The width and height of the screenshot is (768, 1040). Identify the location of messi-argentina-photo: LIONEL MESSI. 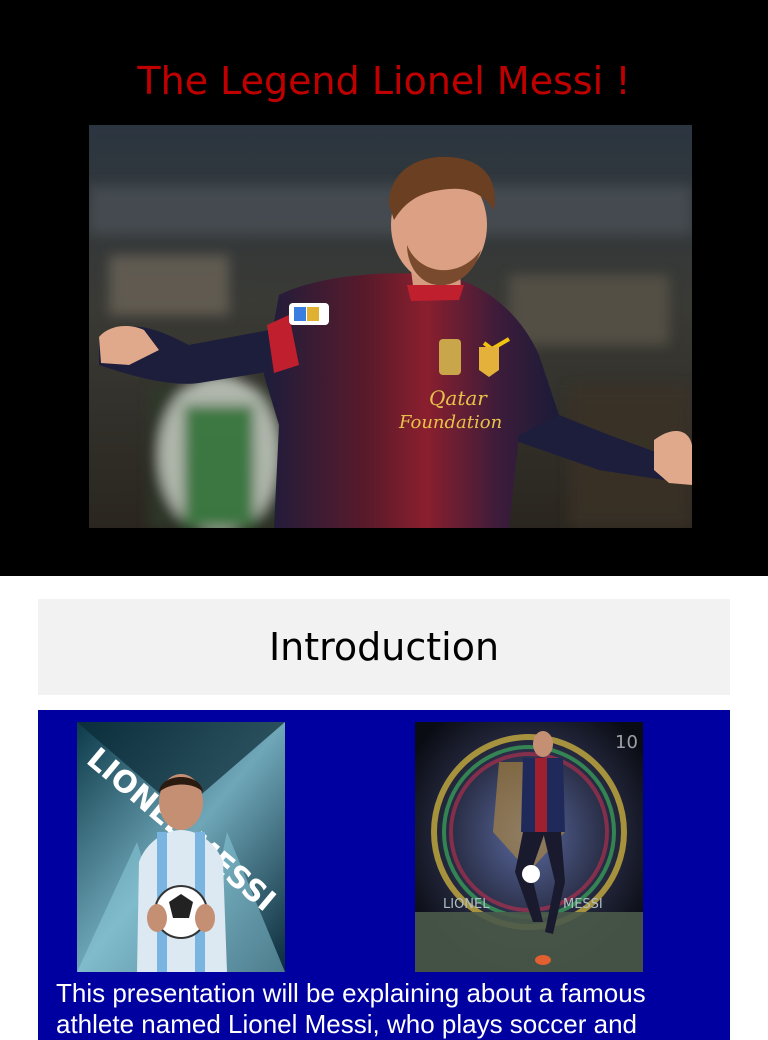
(181, 847).